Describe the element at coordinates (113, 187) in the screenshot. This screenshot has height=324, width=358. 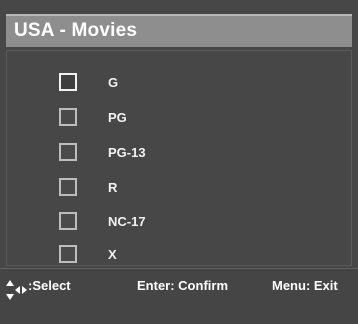
I see `rating-label: R` at that location.